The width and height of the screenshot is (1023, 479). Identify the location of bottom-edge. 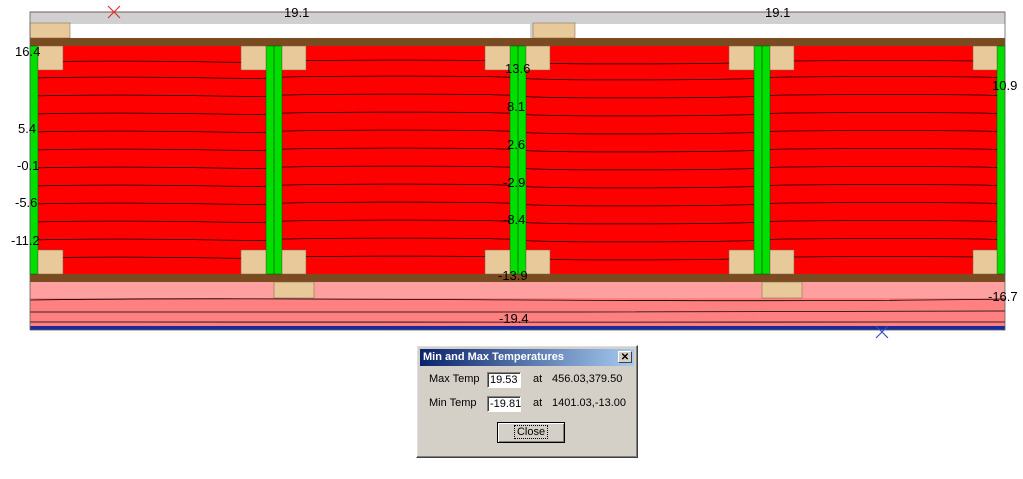
(517, 328).